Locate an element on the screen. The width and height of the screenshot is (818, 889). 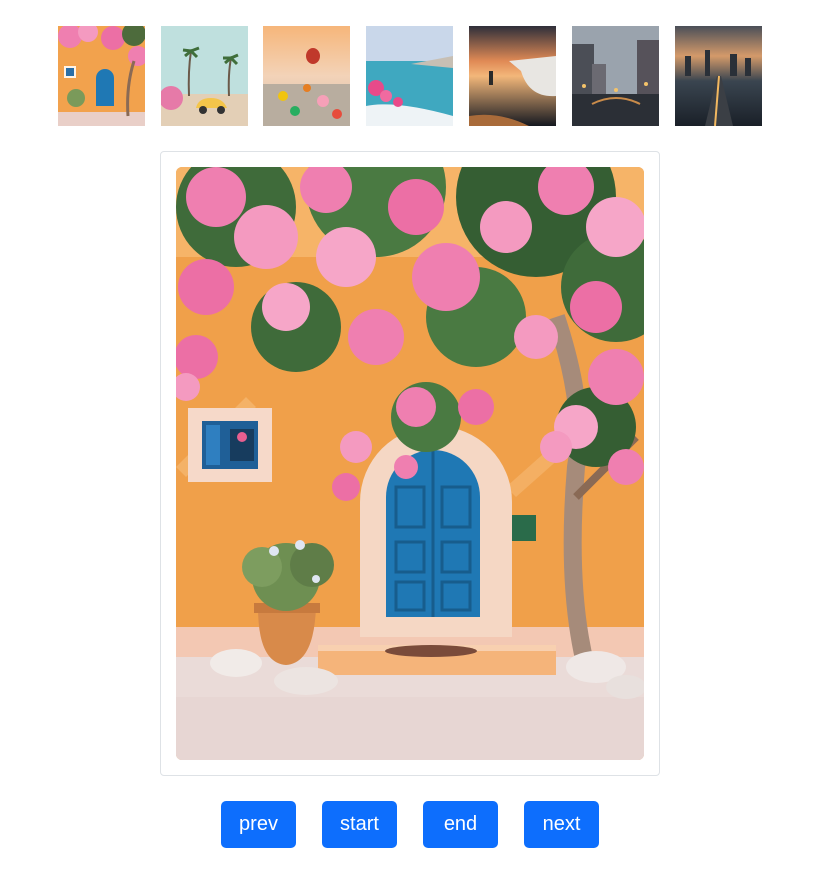
thumb-sunset-coast is located at coordinates (512, 76).